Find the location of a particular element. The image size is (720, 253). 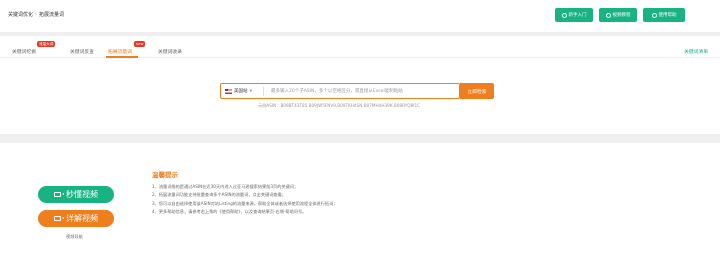

breadcrumb-current: 拓展流量词 is located at coordinates (52, 15).